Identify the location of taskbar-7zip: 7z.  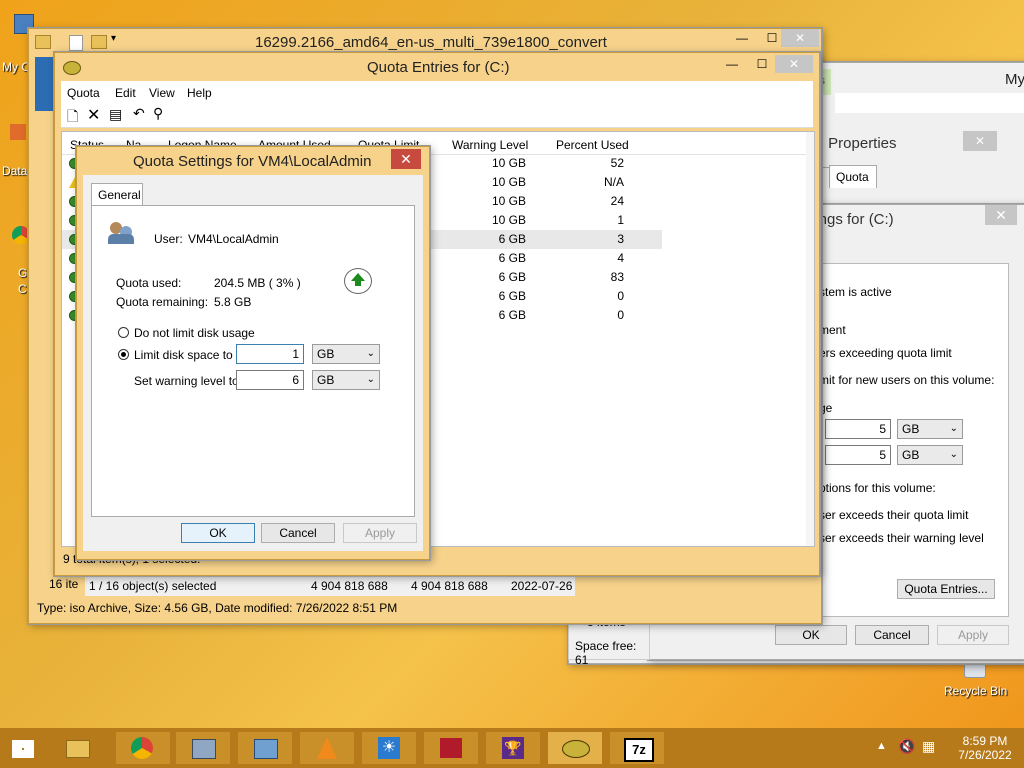
(637, 748).